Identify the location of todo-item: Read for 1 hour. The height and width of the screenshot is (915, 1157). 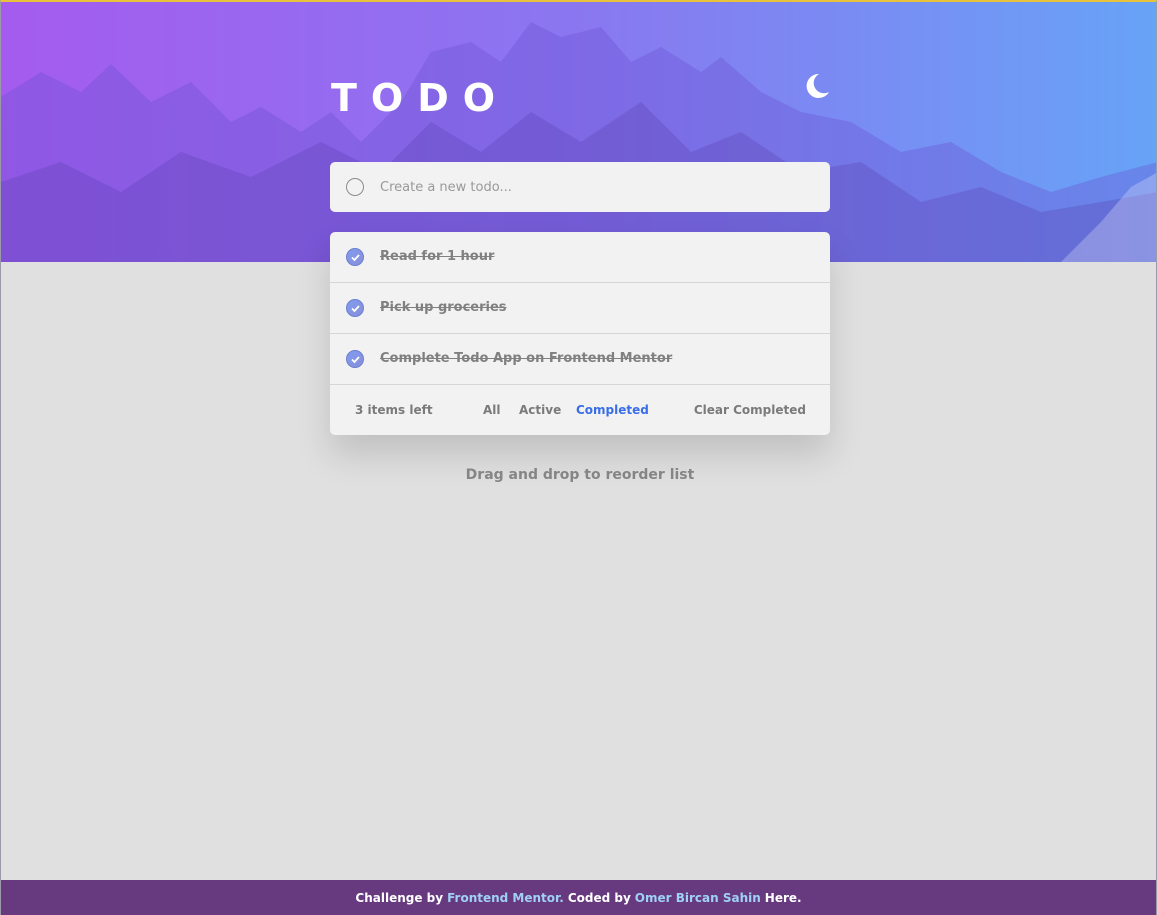
(580, 257).